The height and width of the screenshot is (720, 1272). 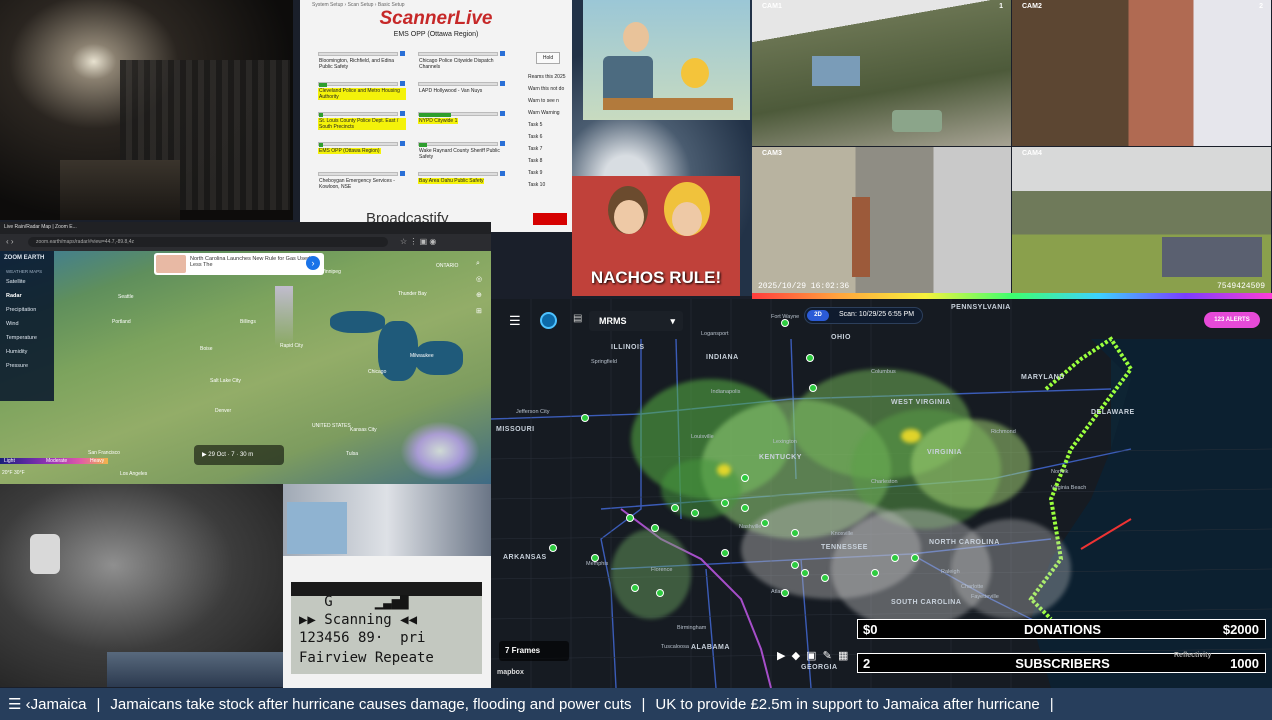 I want to click on browser-toolbar-icons: ☆ ⋮ ▣ ◉, so click(x=418, y=241).